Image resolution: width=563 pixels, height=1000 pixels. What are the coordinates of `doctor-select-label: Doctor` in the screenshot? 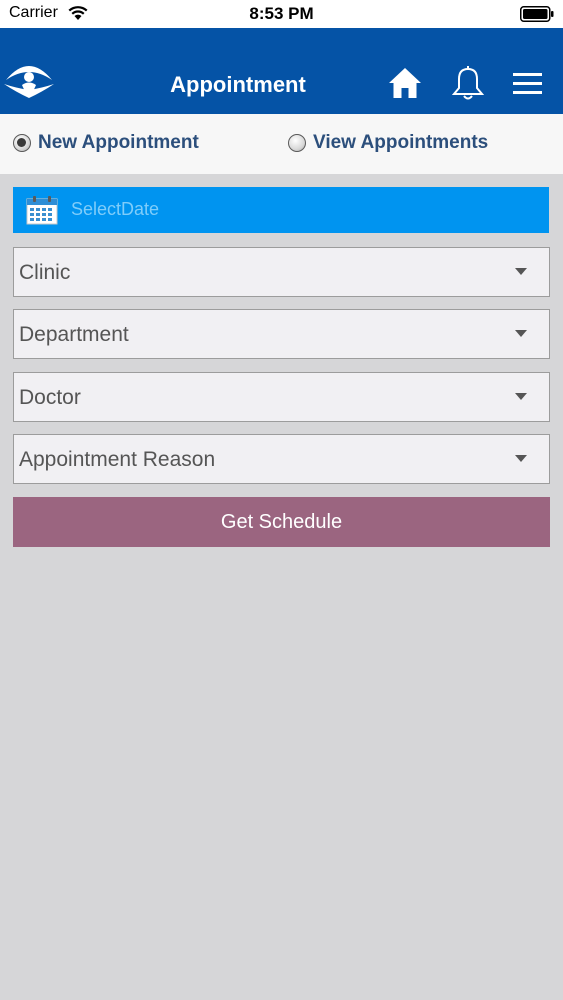 It's located at (50, 397).